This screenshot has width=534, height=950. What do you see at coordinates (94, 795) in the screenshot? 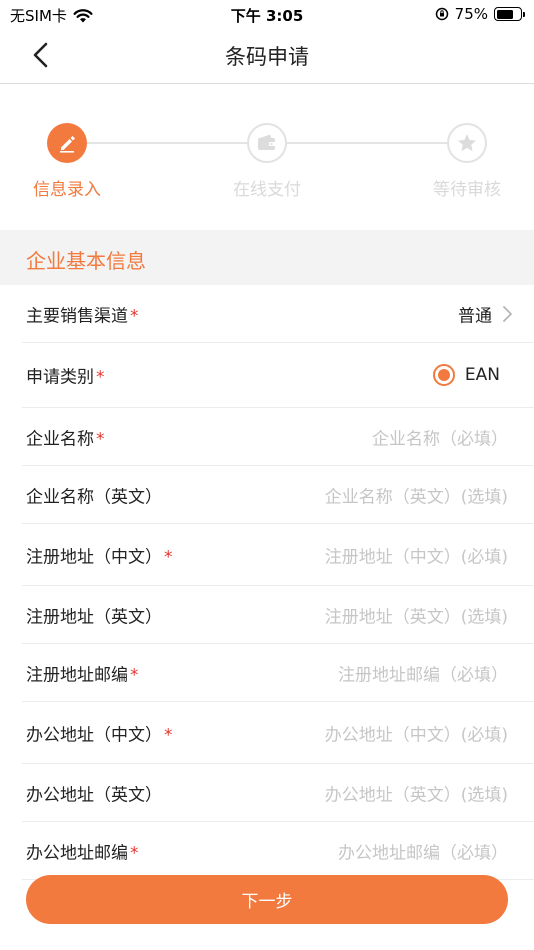
I see `field-label: 办公地址（英文）` at bounding box center [94, 795].